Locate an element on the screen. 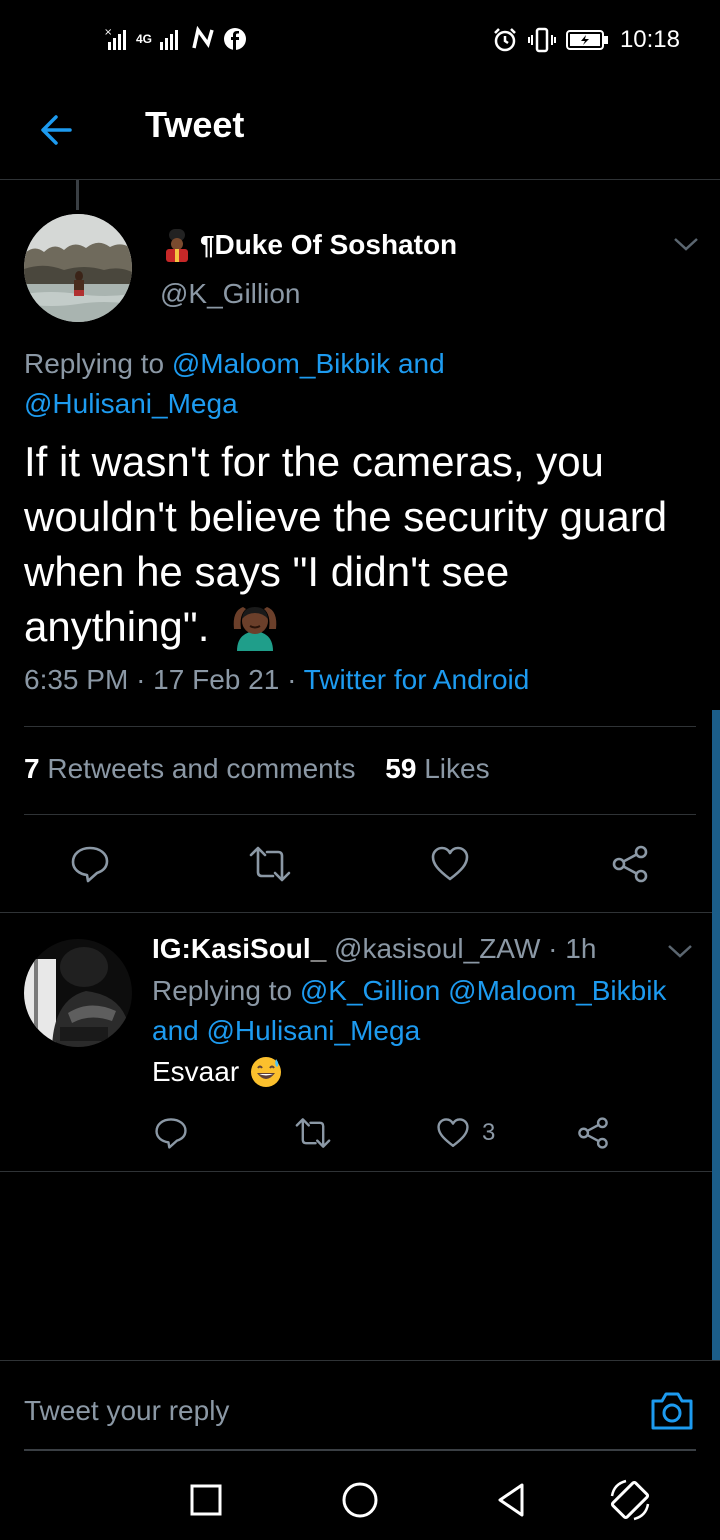  battery-icon is located at coordinates (586, 40).